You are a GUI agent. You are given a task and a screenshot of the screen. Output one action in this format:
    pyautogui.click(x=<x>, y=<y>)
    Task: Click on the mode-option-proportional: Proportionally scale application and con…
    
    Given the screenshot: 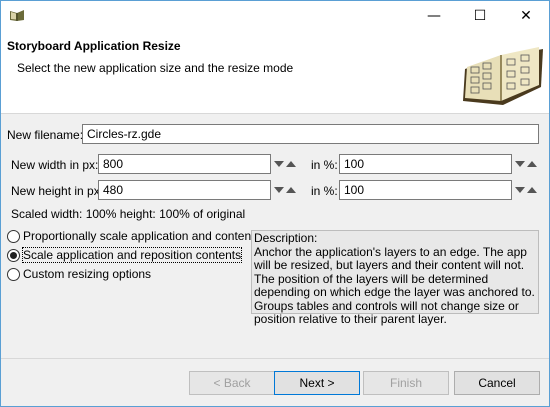 What is the action you would take?
    pyautogui.click(x=133, y=236)
    